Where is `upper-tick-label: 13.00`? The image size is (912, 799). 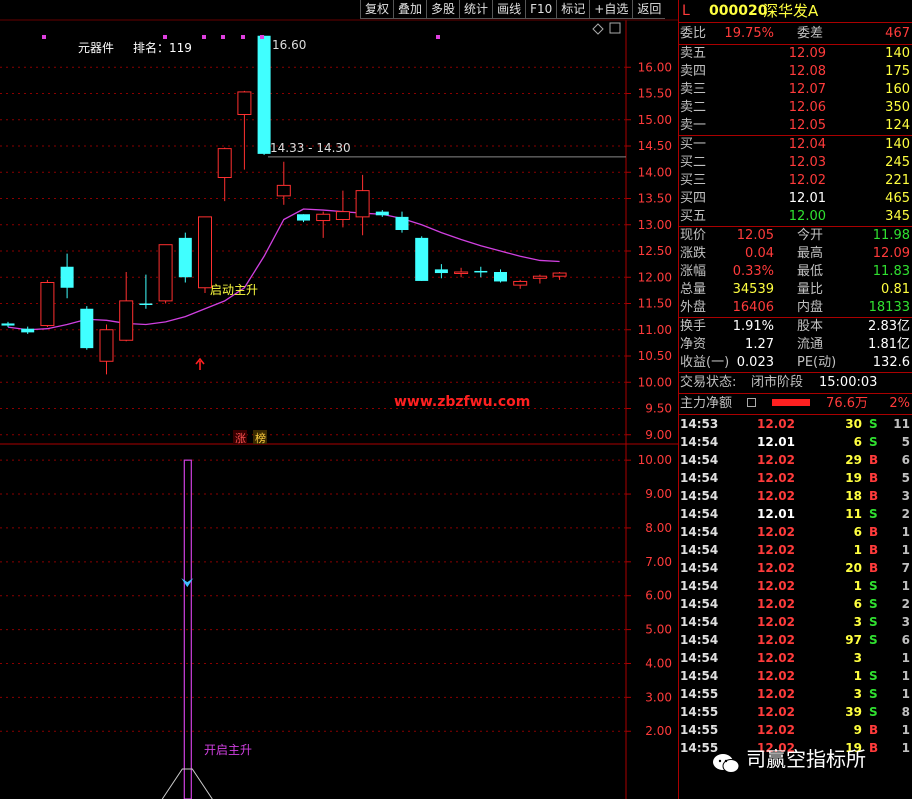
upper-tick-label: 13.00 is located at coordinates (655, 225).